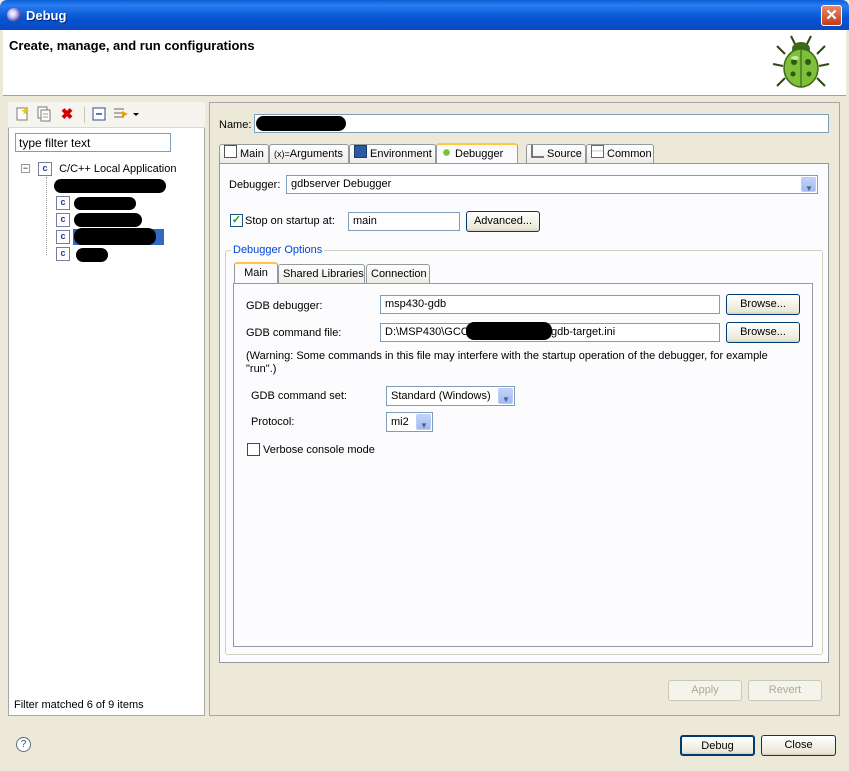 This screenshot has height=771, width=849. I want to click on apply-button: Apply, so click(705, 690).